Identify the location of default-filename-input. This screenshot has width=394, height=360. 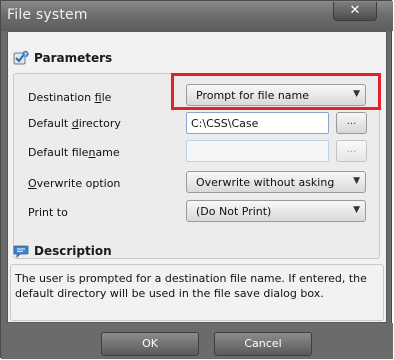
(257, 151).